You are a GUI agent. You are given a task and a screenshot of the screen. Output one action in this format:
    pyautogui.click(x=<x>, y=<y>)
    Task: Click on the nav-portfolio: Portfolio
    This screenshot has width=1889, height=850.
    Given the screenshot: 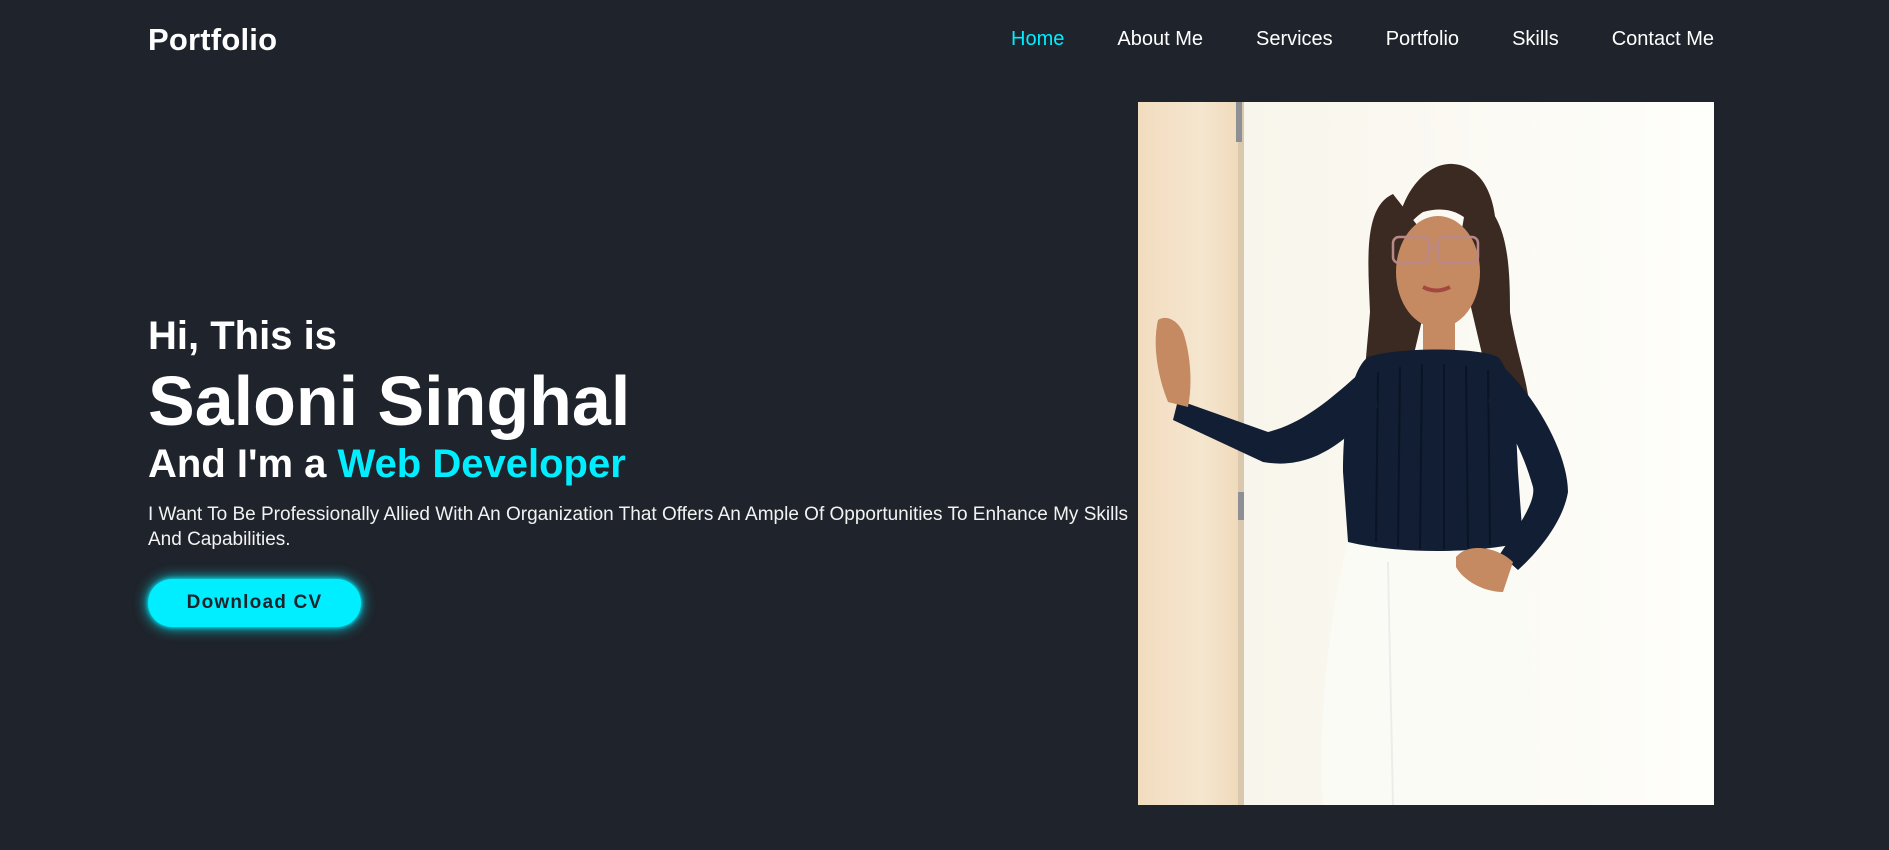 What is the action you would take?
    pyautogui.click(x=1422, y=39)
    